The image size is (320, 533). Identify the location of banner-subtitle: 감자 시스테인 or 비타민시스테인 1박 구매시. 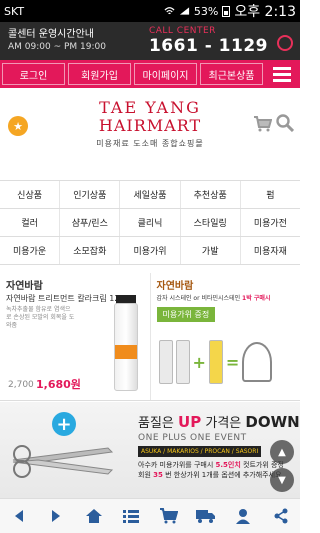
(226, 297).